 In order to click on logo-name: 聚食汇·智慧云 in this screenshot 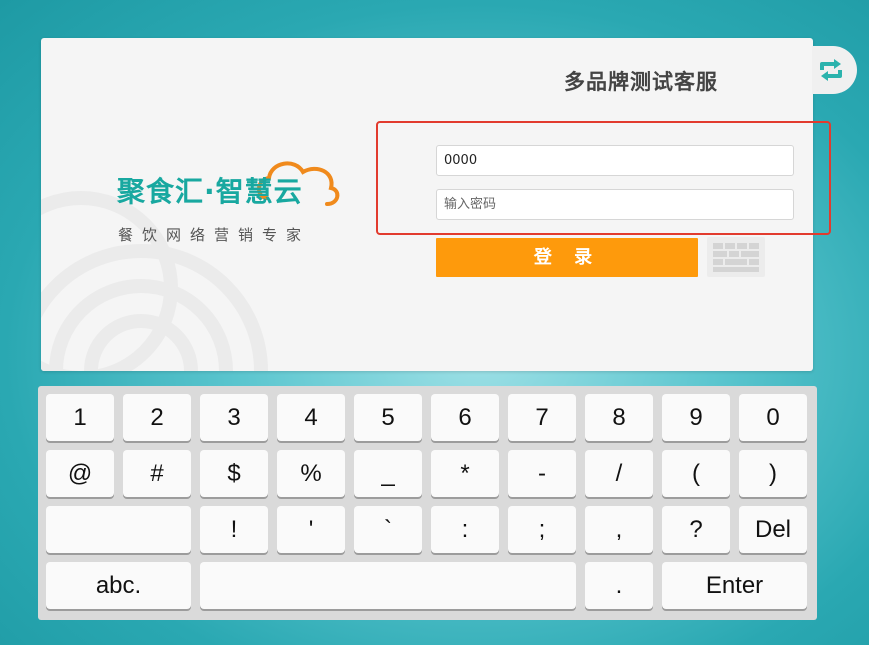, I will do `click(210, 191)`.